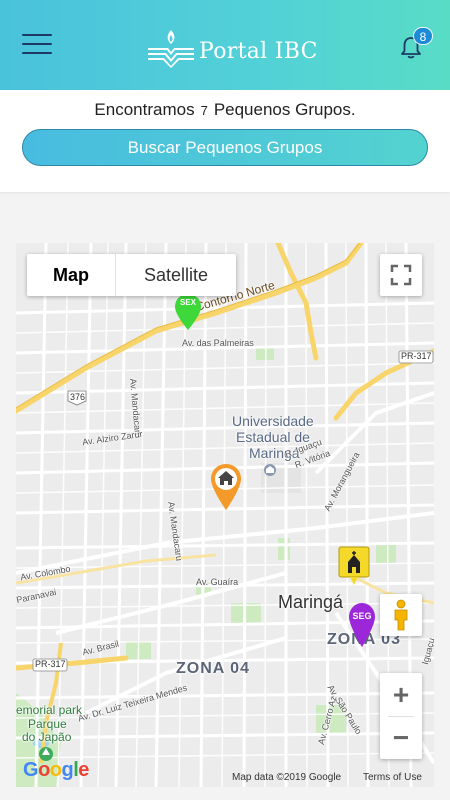 The height and width of the screenshot is (800, 450). What do you see at coordinates (204, 110) in the screenshot?
I see `results-count: 7` at bounding box center [204, 110].